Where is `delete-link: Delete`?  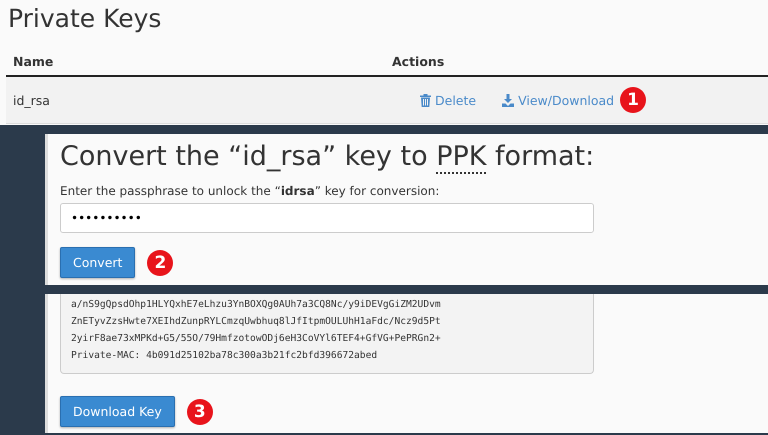
delete-link: Delete is located at coordinates (448, 100).